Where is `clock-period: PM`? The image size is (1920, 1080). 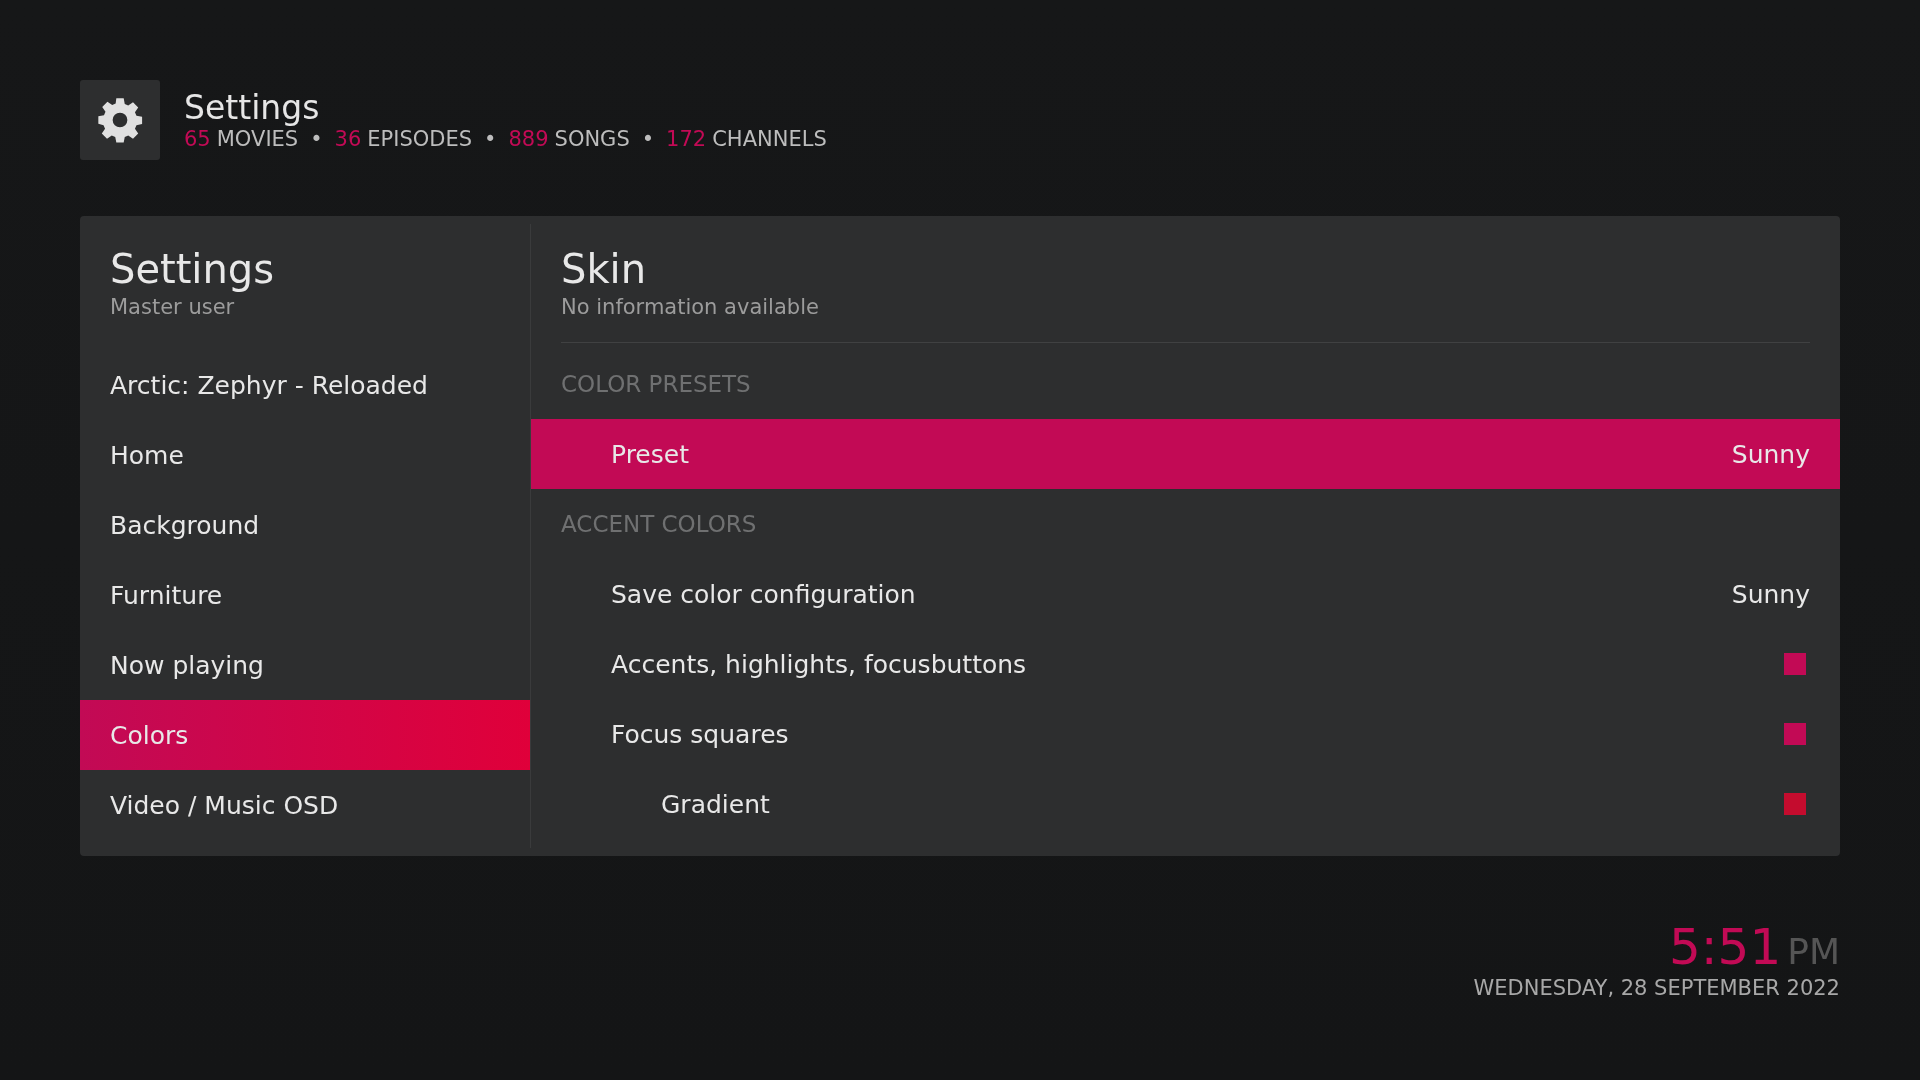 clock-period: PM is located at coordinates (1813, 952).